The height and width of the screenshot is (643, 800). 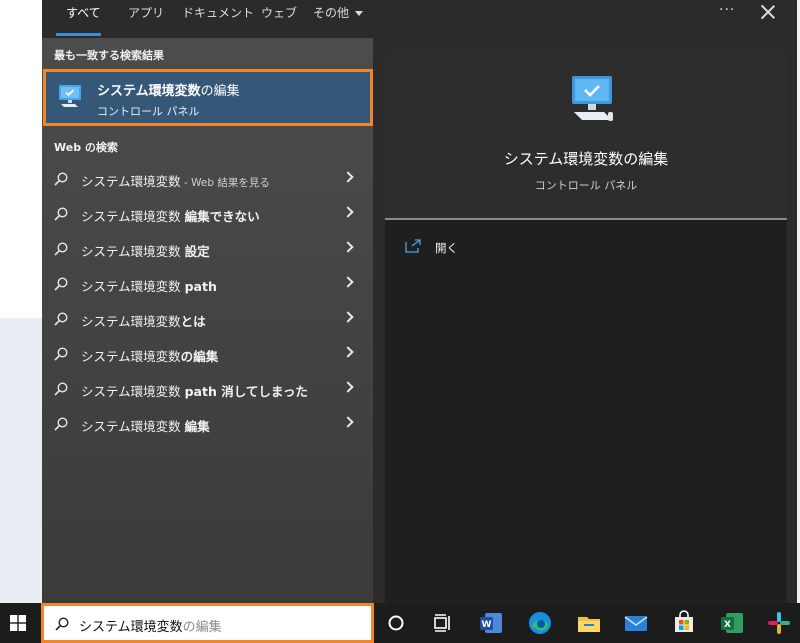 What do you see at coordinates (148, 111) in the screenshot?
I see `best-match-subtitle: コントロール パネル` at bounding box center [148, 111].